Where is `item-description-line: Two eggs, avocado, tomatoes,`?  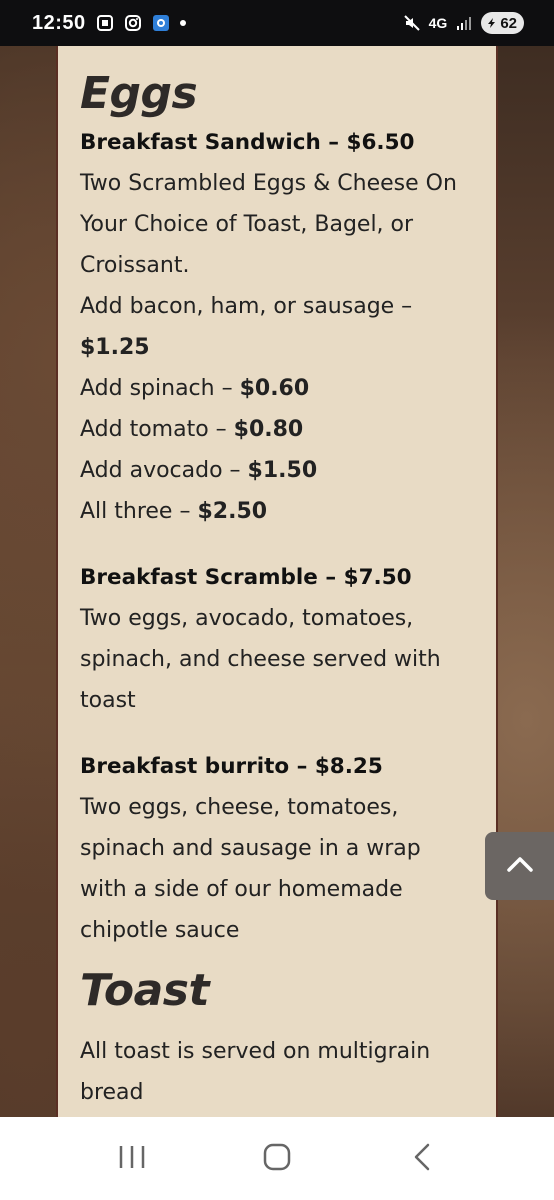 item-description-line: Two eggs, avocado, tomatoes, is located at coordinates (247, 618).